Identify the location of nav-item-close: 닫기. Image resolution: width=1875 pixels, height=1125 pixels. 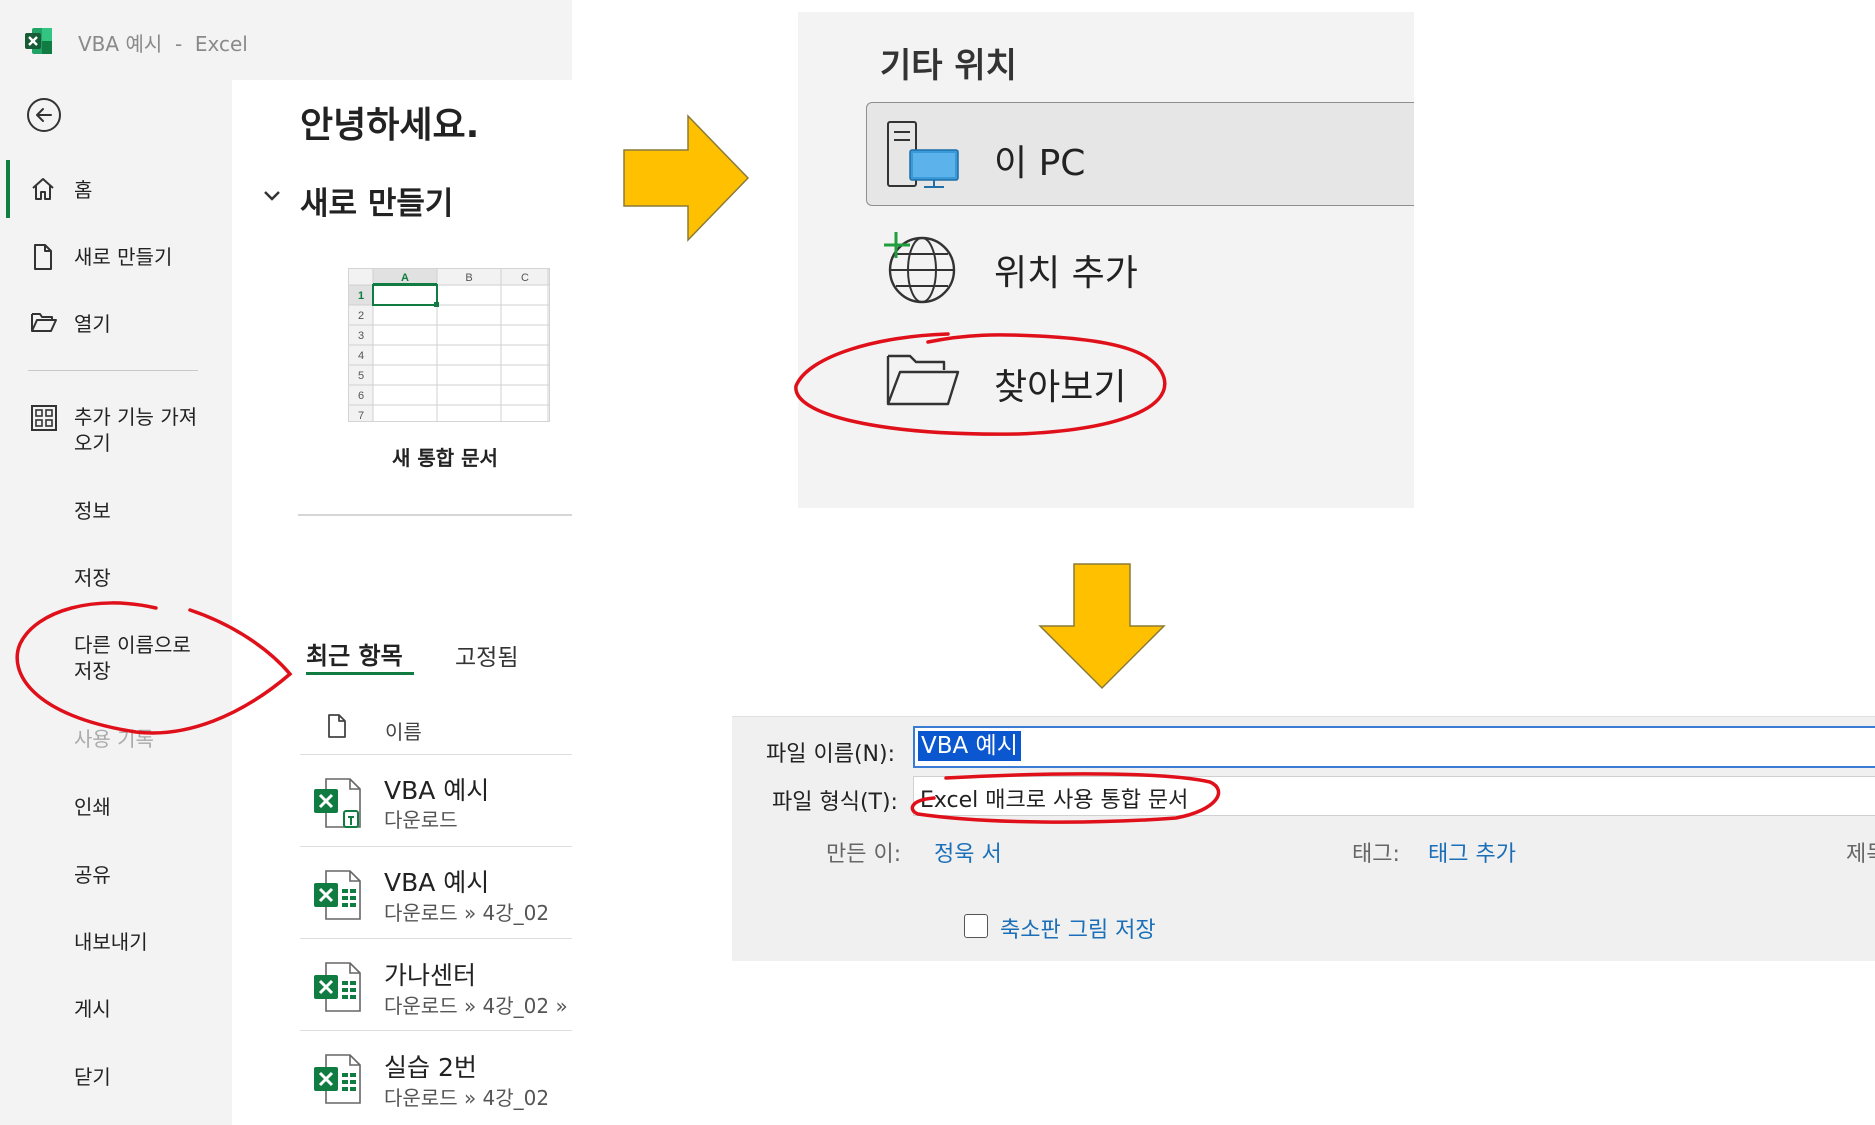
(92, 1077).